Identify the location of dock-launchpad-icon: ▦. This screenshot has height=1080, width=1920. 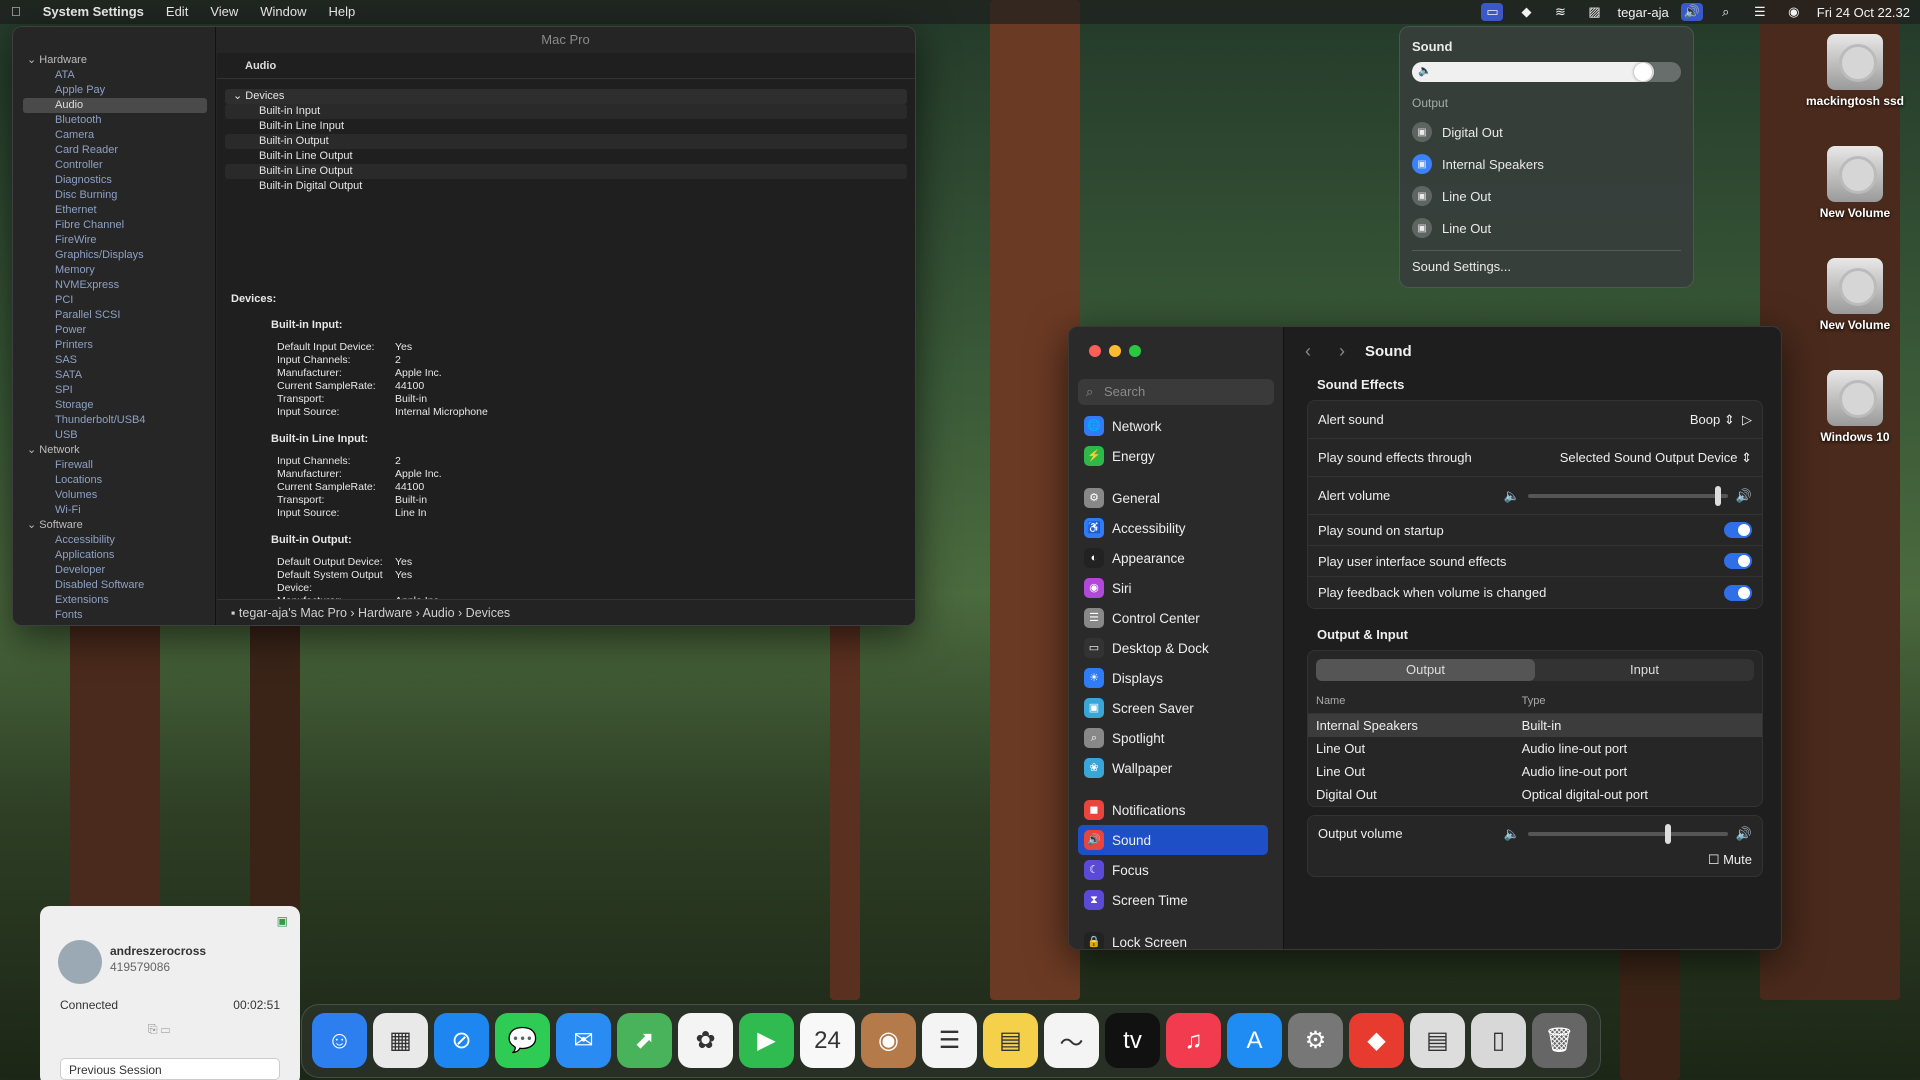
(400, 1040).